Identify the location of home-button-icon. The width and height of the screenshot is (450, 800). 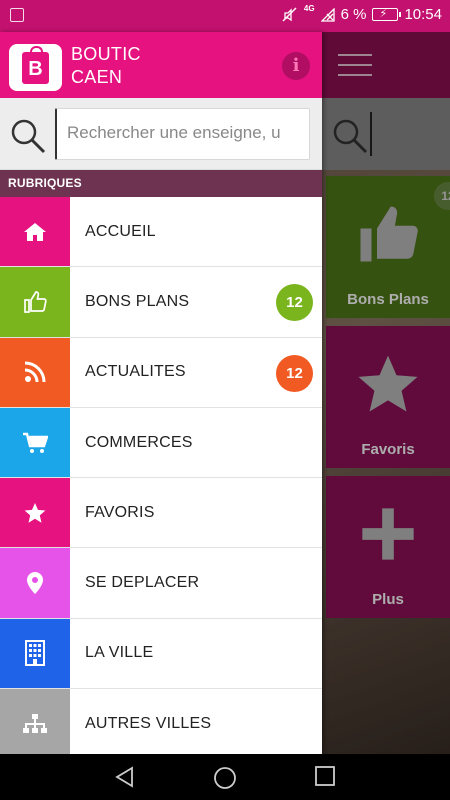
(225, 778).